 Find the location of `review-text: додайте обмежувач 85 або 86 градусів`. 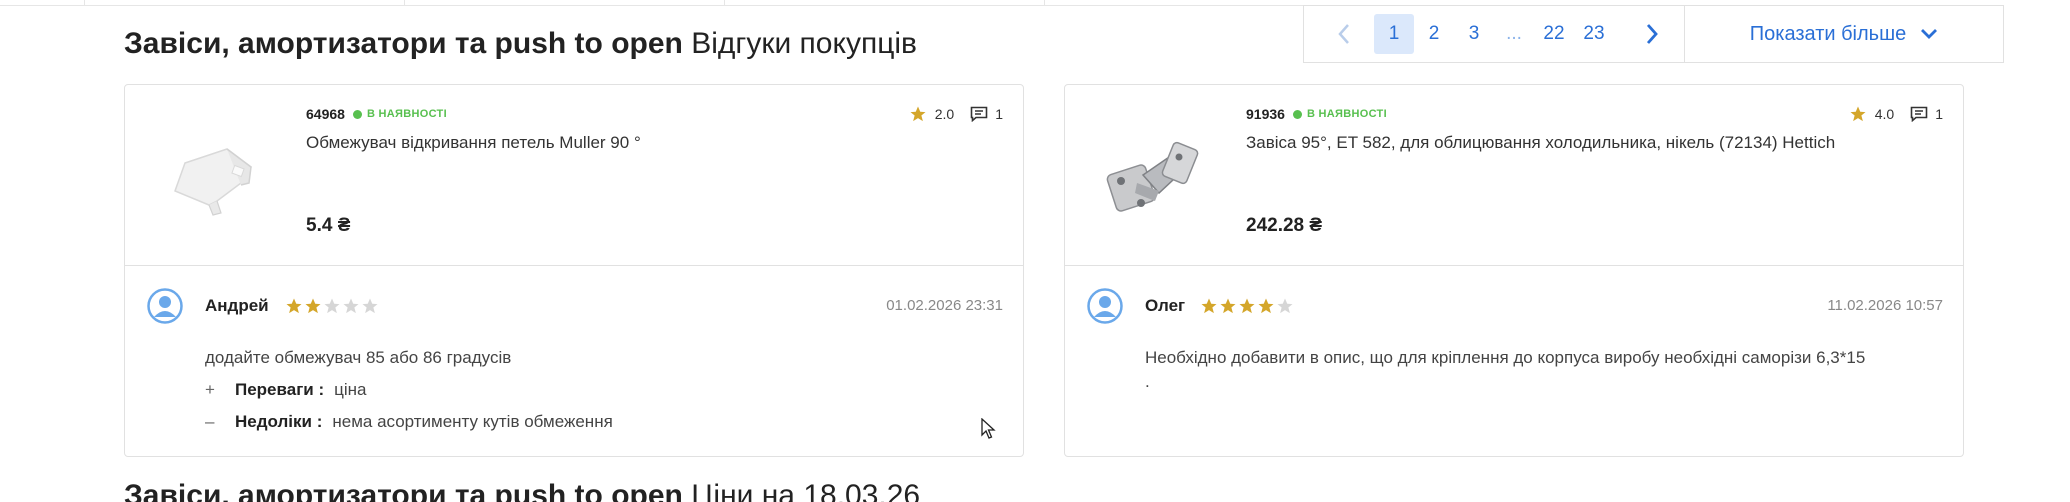

review-text: додайте обмежувач 85 або 86 градусів is located at coordinates (358, 357).